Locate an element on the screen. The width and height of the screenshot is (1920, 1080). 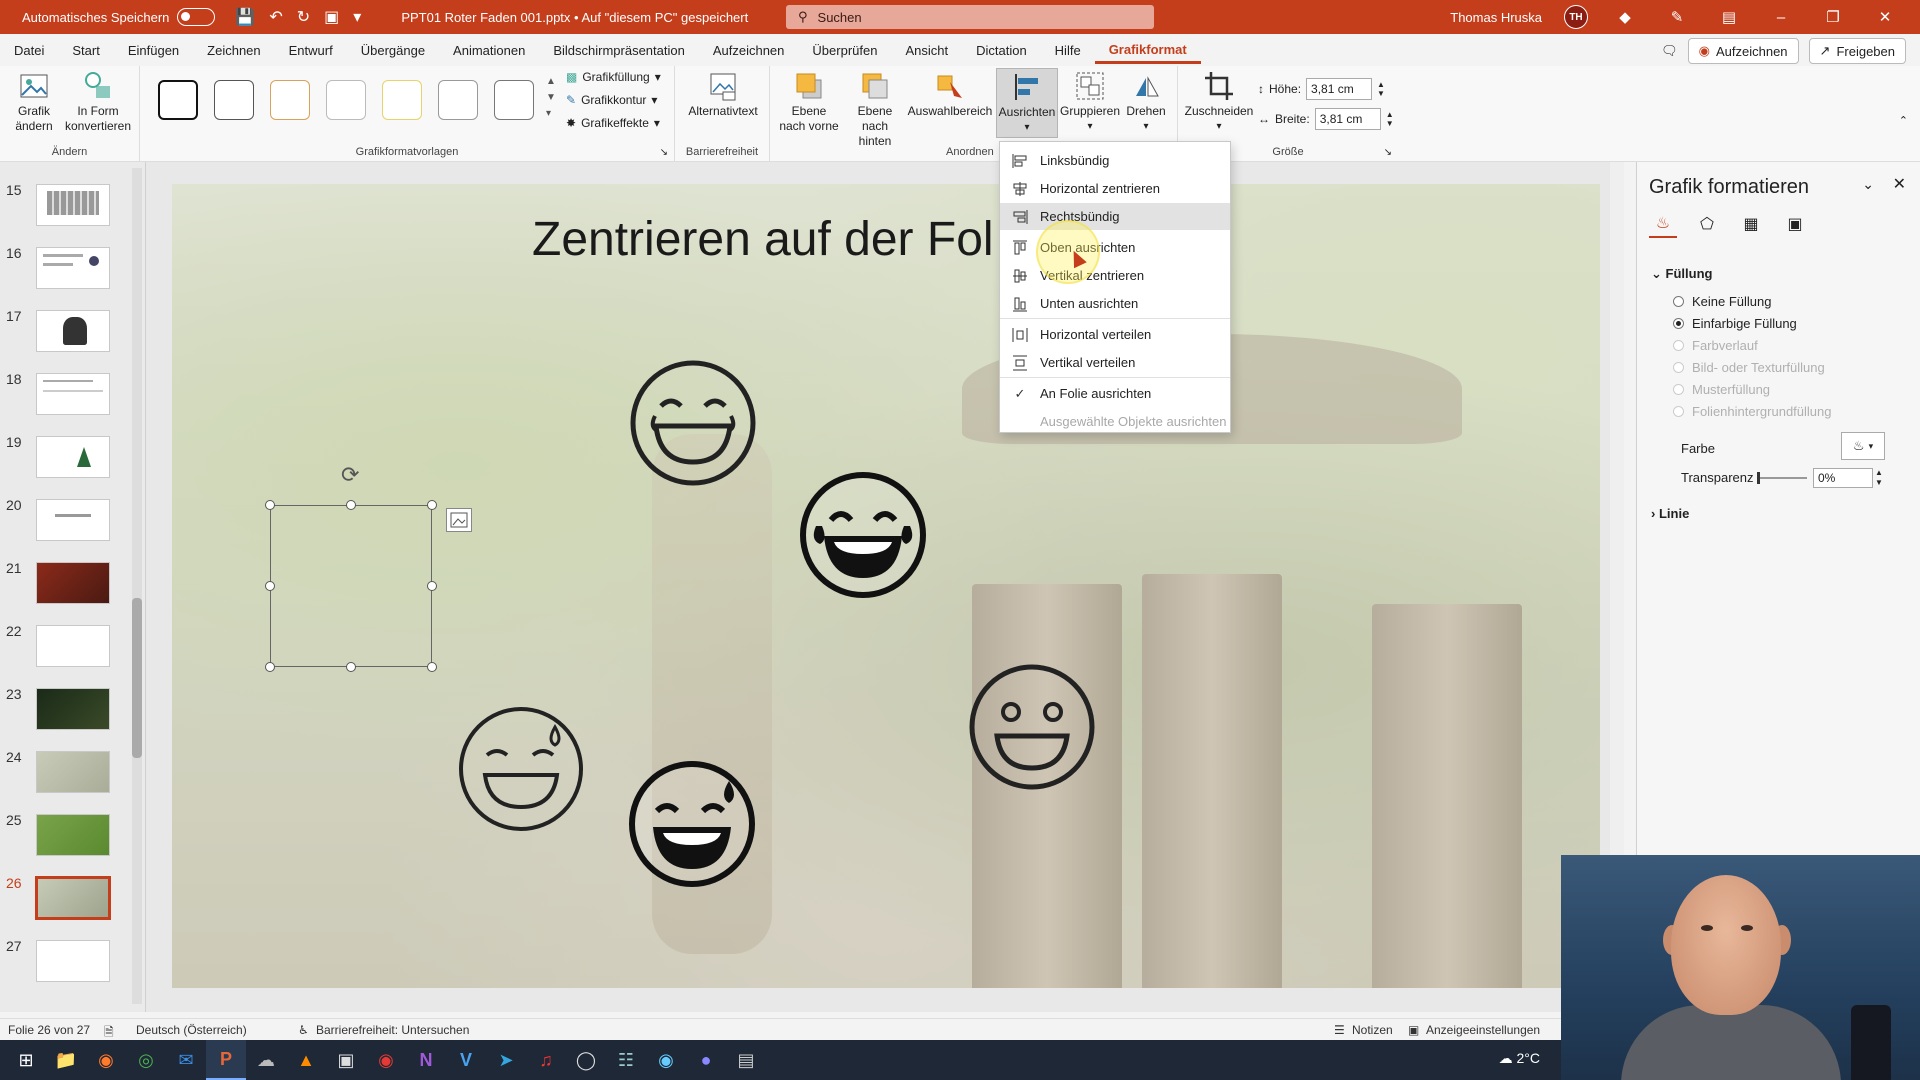
tab-einfuegen: Einfügen is located at coordinates (153, 50).